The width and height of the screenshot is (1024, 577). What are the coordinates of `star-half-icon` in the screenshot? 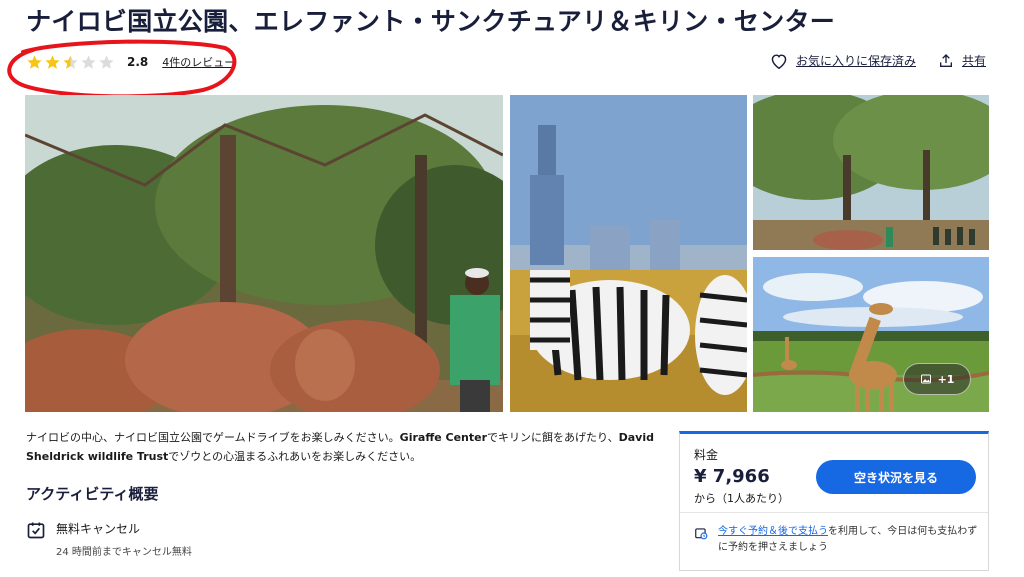 It's located at (70, 61).